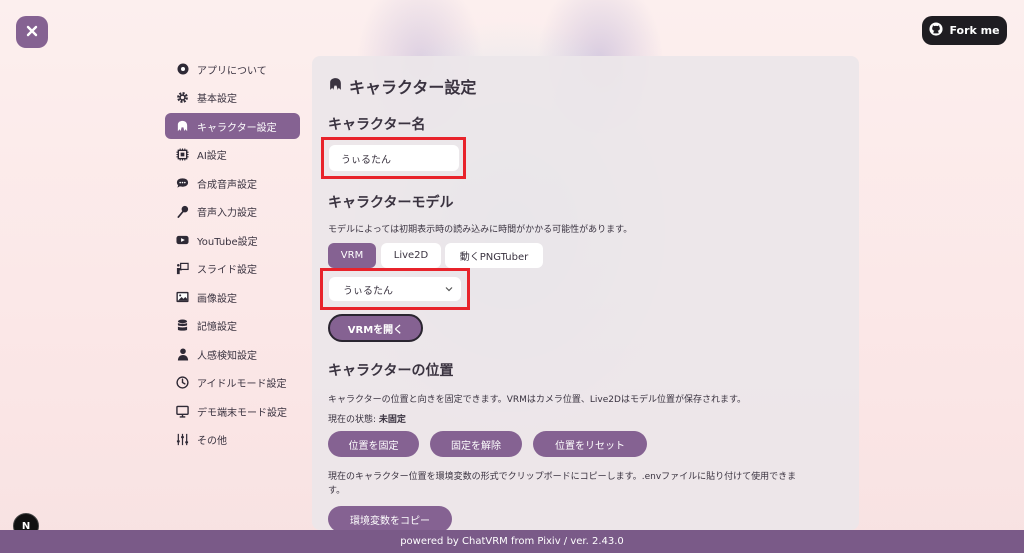 This screenshot has height=553, width=1024. What do you see at coordinates (413, 87) in the screenshot?
I see `page-title-text: キャラクター設定` at bounding box center [413, 87].